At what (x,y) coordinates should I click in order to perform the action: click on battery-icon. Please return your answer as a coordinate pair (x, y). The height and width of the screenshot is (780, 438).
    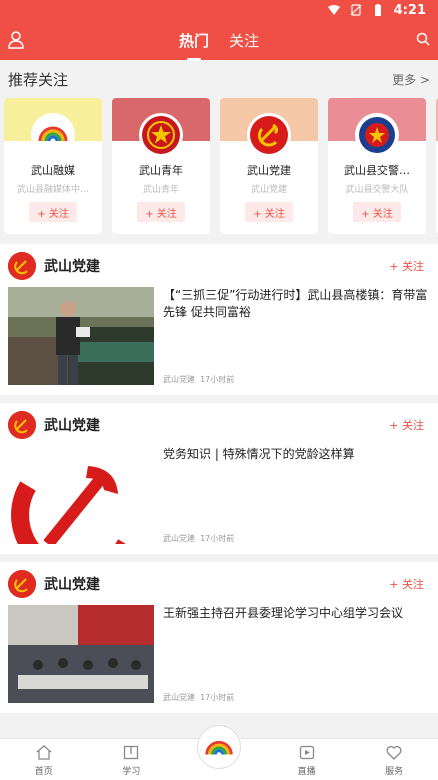
    Looking at the image, I should click on (377, 10).